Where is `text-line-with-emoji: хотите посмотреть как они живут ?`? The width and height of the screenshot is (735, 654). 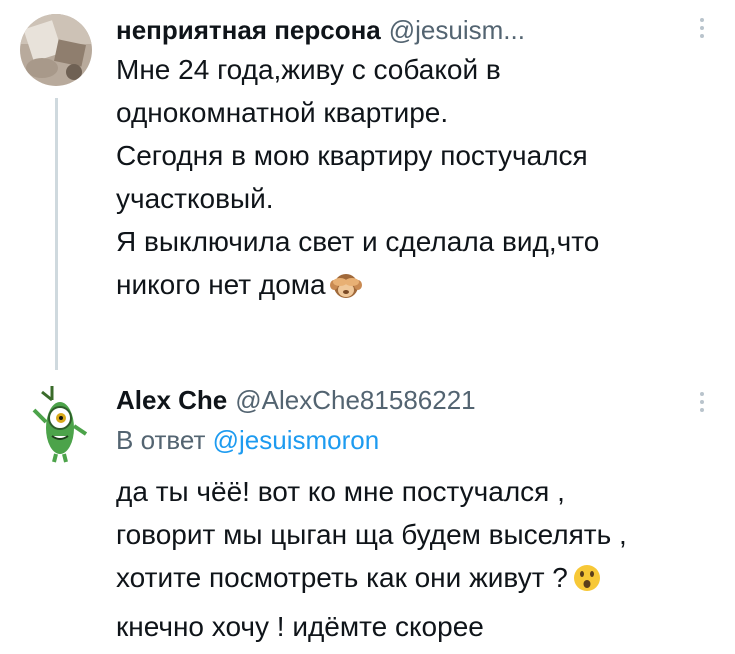
text-line-with-emoji: хотите посмотреть как они живут ? is located at coordinates (416, 580).